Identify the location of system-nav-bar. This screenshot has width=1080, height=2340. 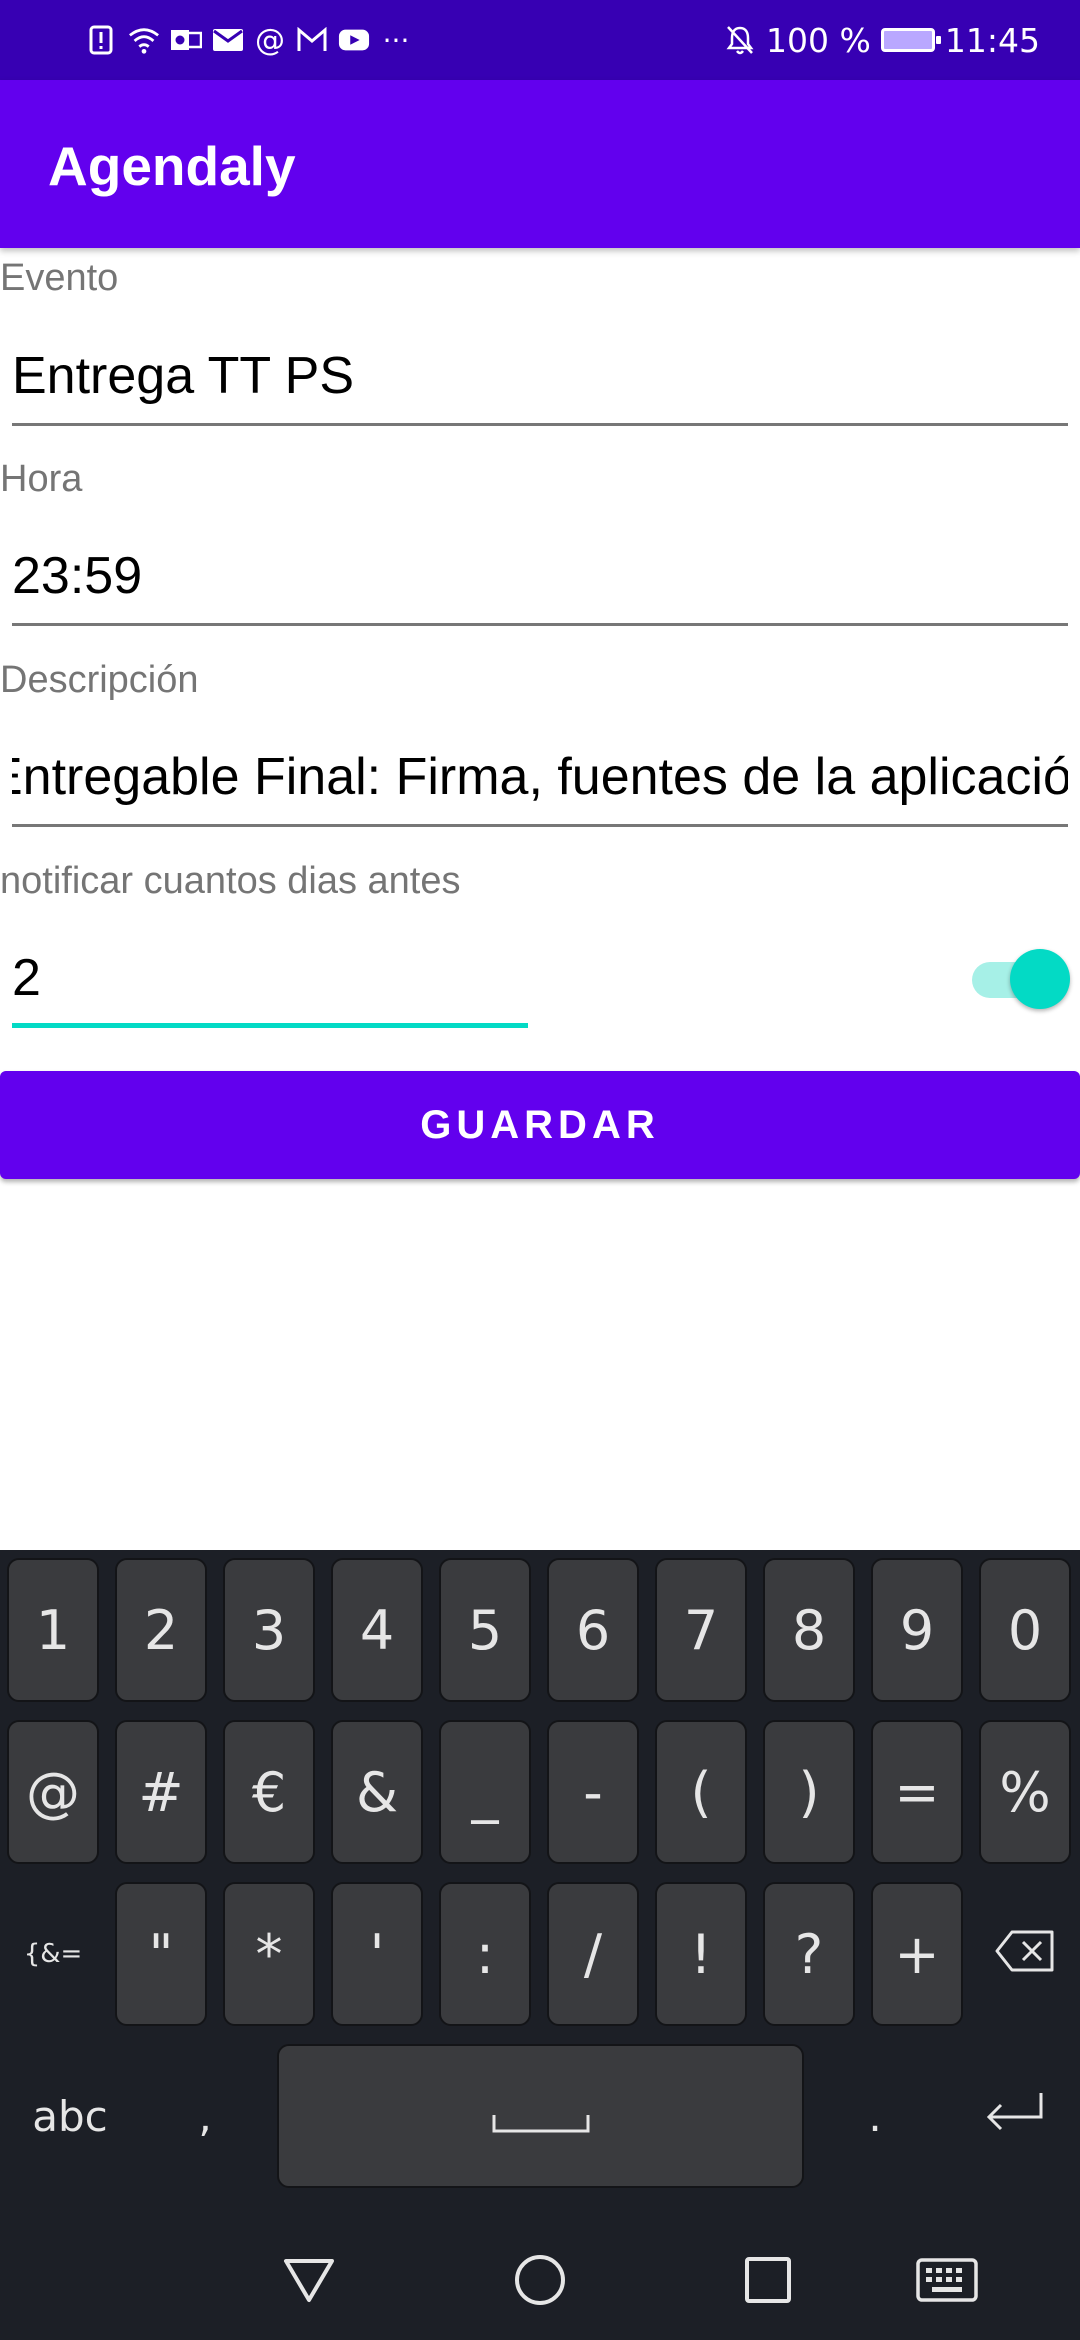
(540, 2280).